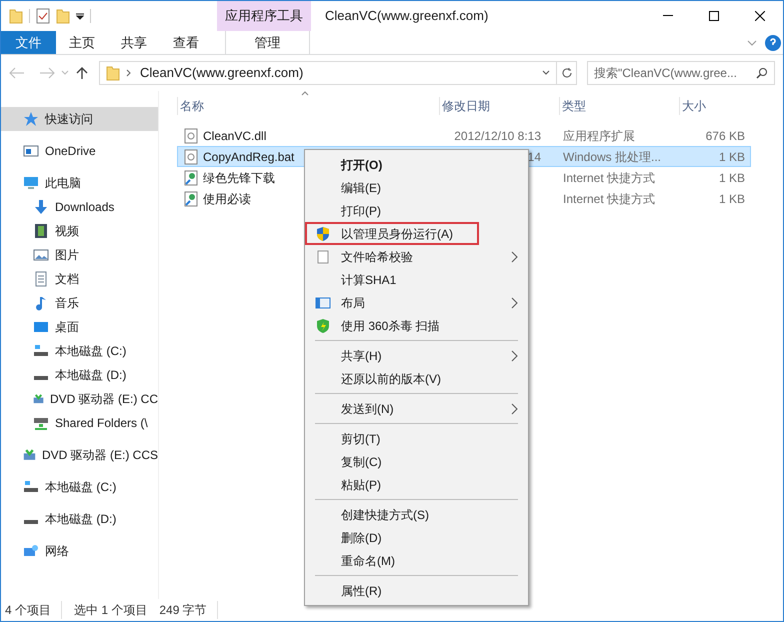 Image resolution: width=784 pixels, height=622 pixels. I want to click on file-type: 应用程序扩展, so click(599, 135).